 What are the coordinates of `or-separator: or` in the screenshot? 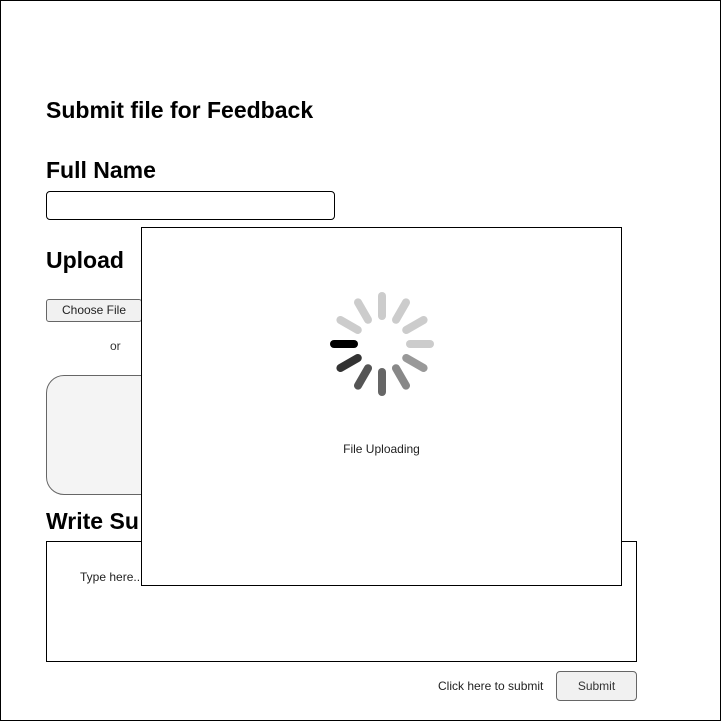 It's located at (115, 346).